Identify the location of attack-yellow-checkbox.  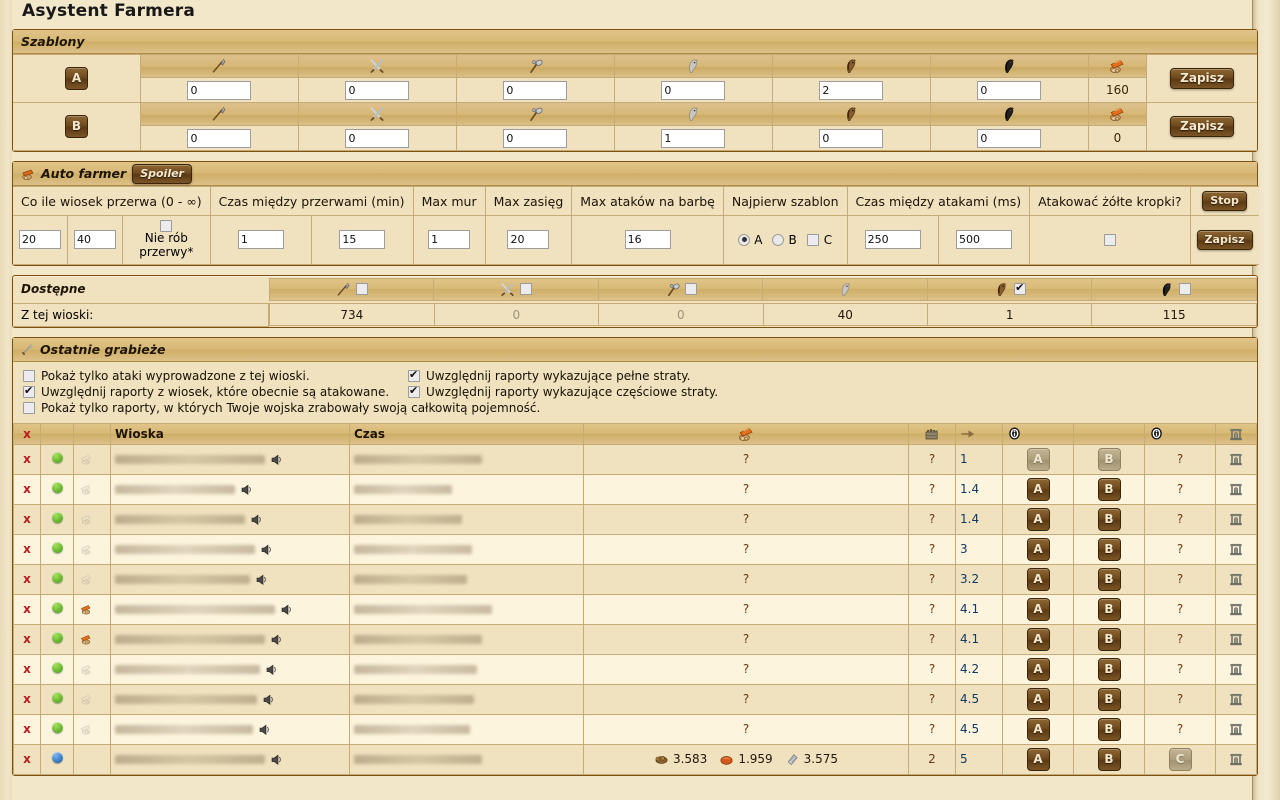
(1109, 240).